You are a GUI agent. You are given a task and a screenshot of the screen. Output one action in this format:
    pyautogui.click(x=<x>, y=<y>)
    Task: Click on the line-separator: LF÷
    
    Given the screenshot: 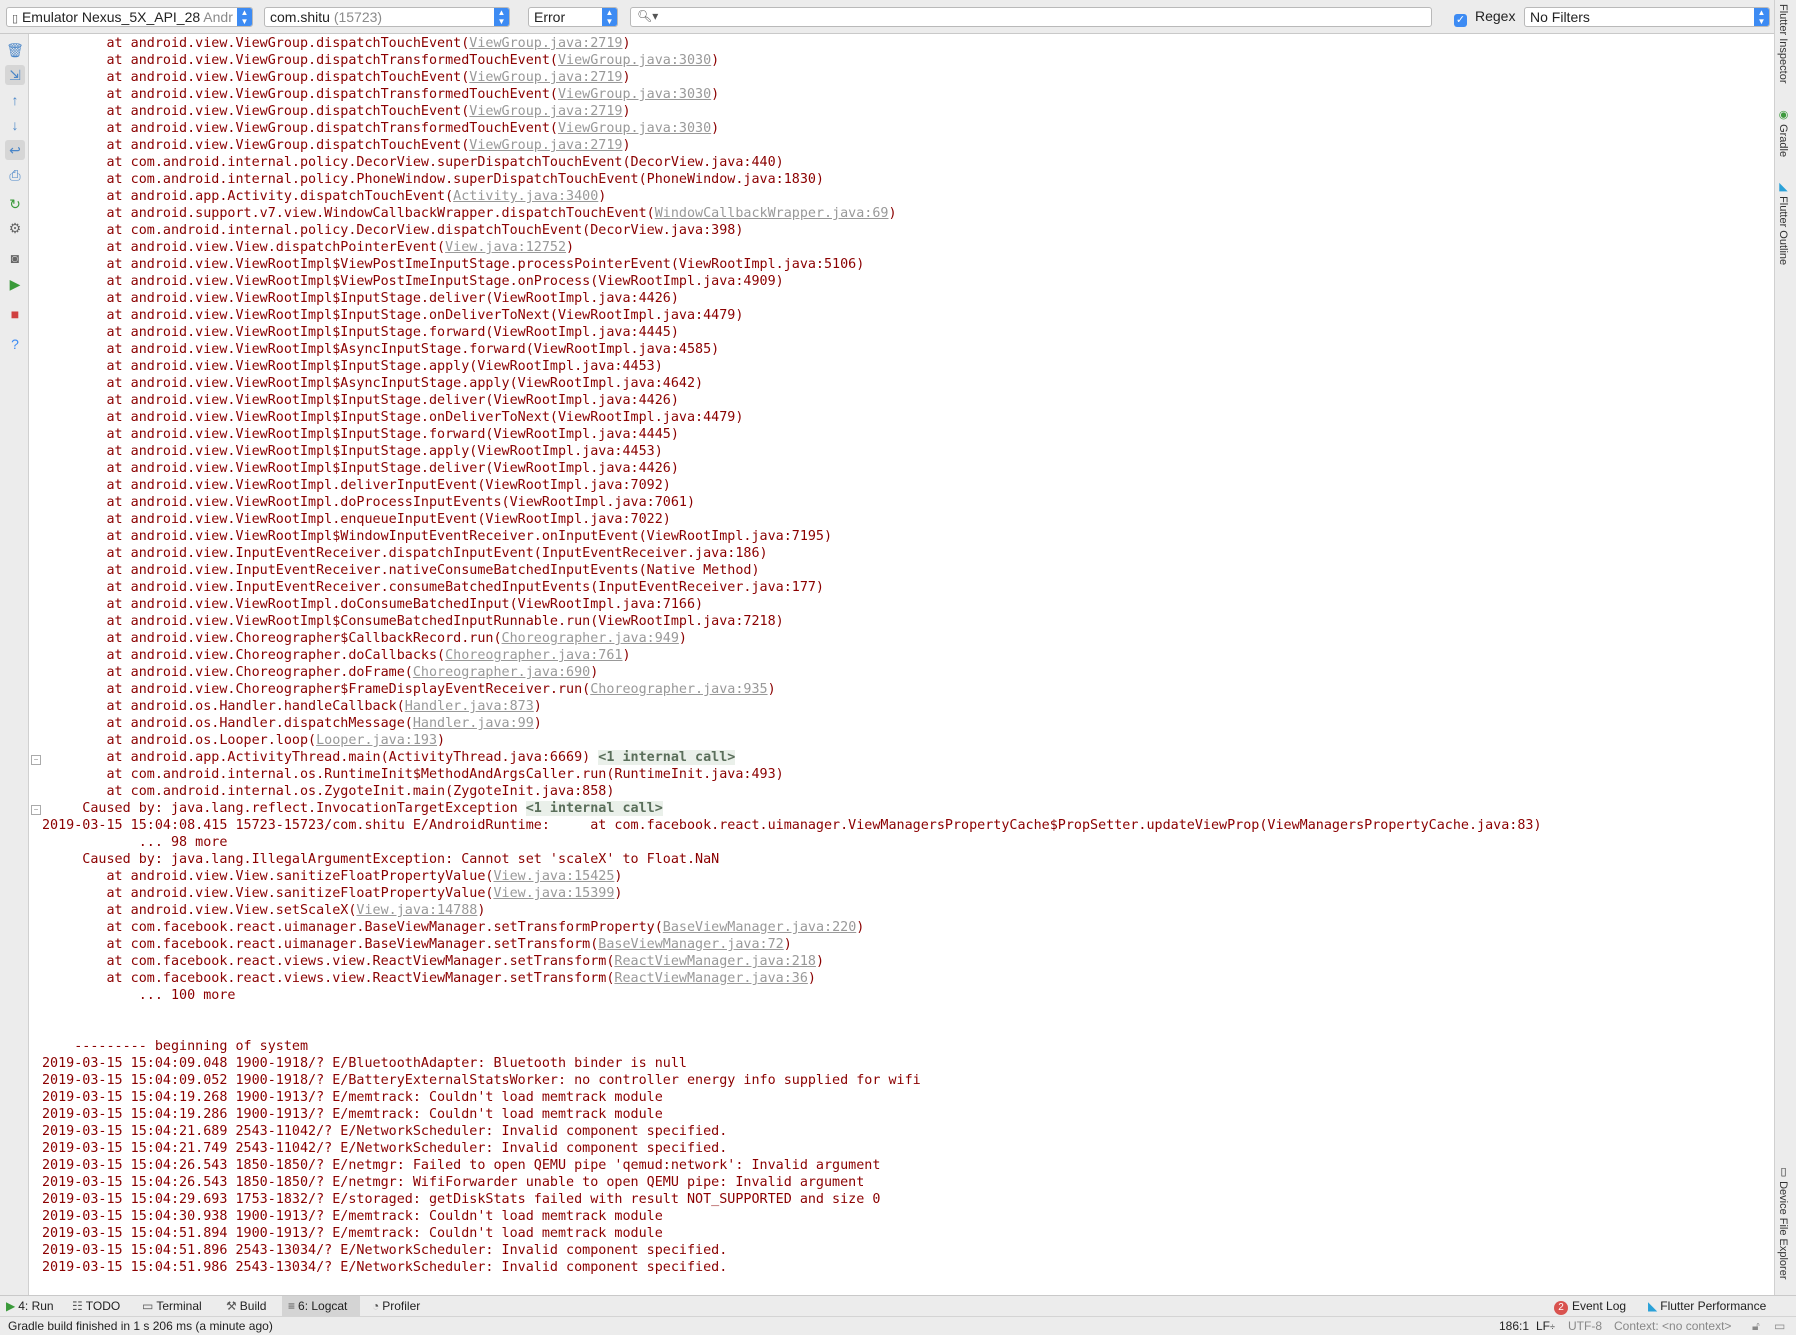 What is the action you would take?
    pyautogui.click(x=1545, y=1326)
    